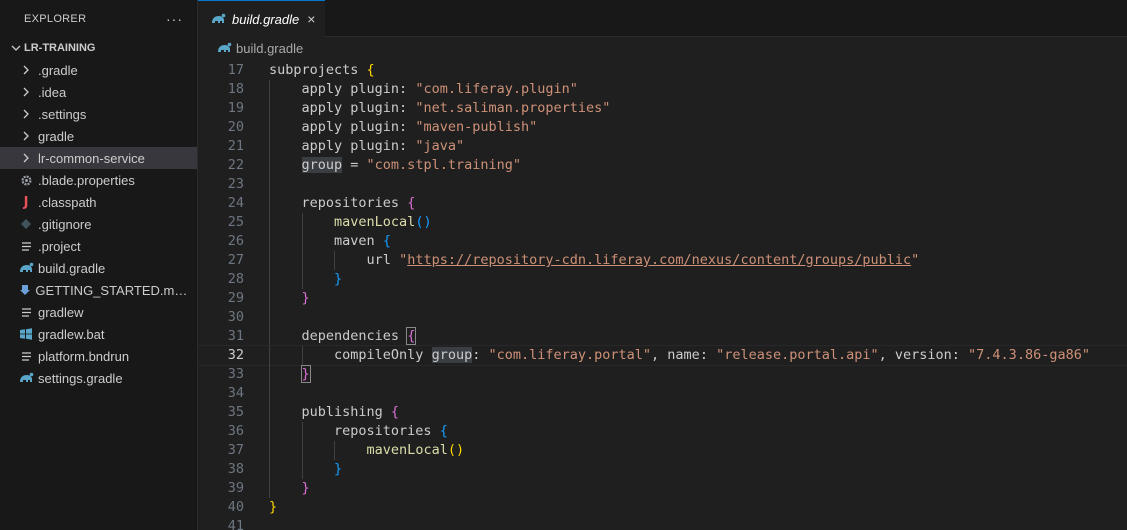 The height and width of the screenshot is (530, 1127). I want to click on code-line: 36 repositories {, so click(662, 431).